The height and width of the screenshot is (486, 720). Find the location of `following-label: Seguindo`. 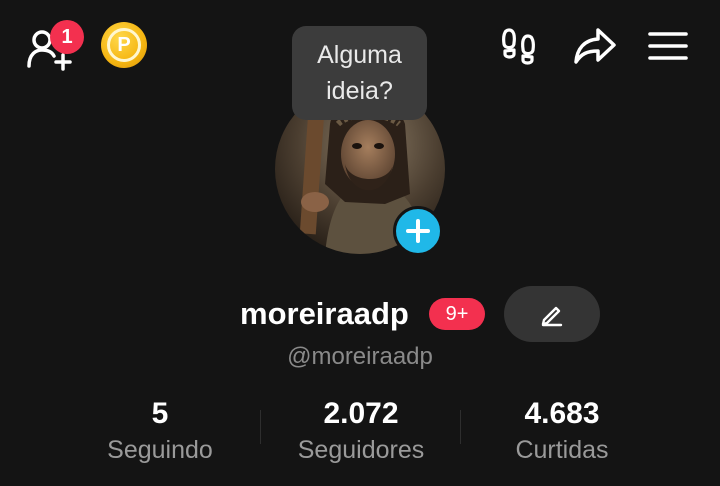

following-label: Seguindo is located at coordinates (160, 450).